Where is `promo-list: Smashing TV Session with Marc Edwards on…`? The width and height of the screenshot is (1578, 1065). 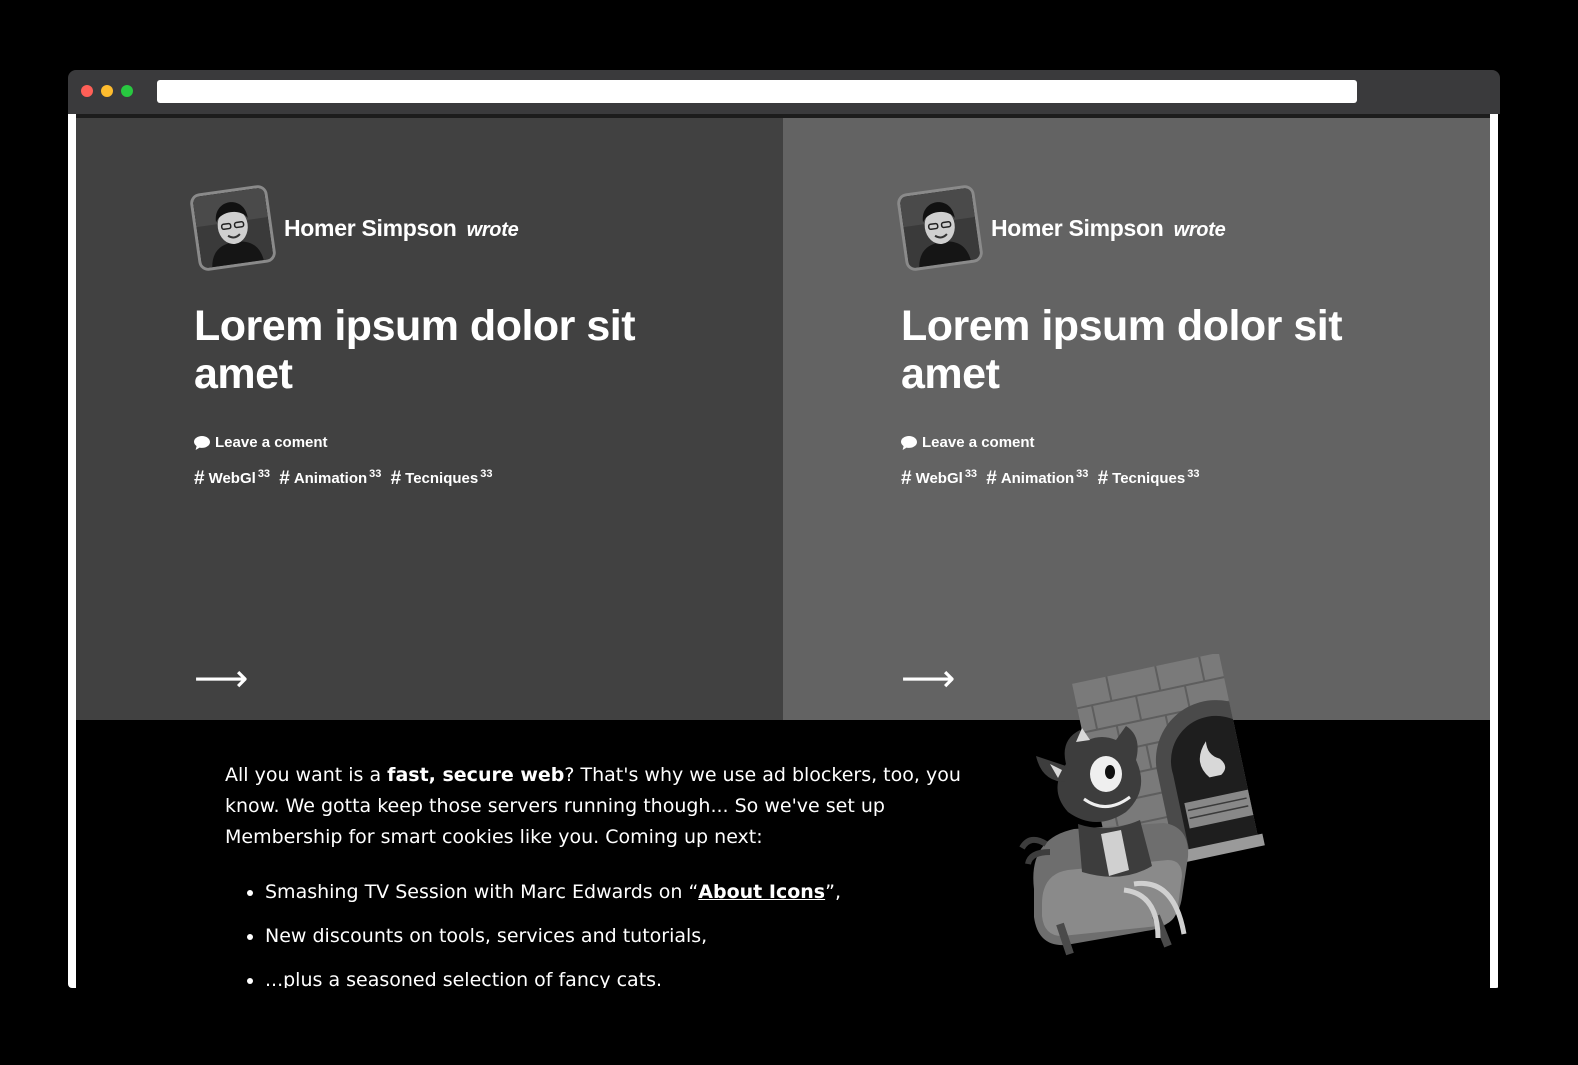
promo-list: Smashing TV Session with Marc Edwards on… is located at coordinates (595, 932).